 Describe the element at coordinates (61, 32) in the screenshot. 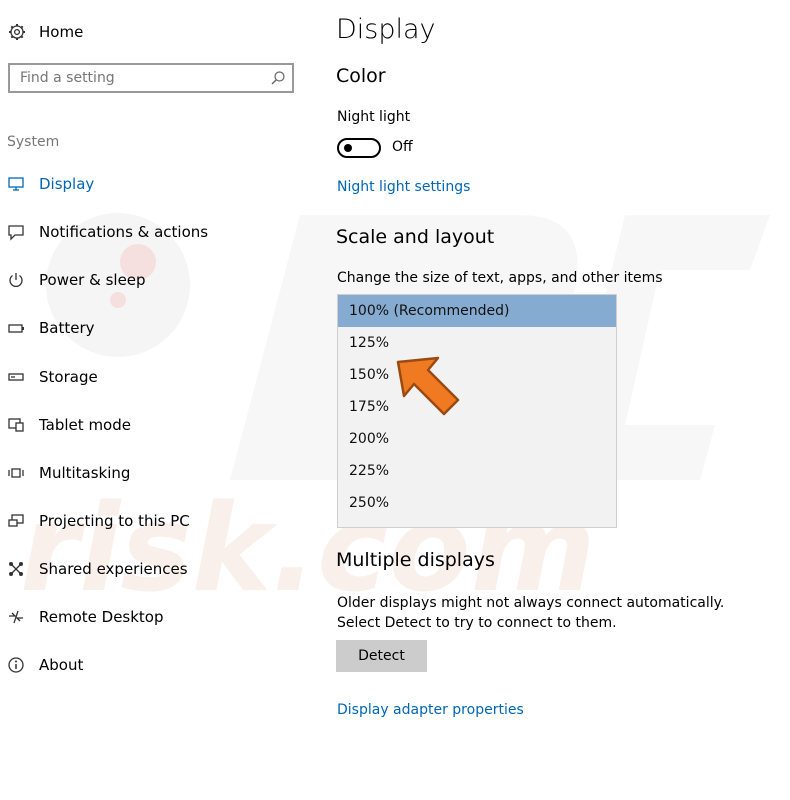

I see `home-label: Home` at that location.